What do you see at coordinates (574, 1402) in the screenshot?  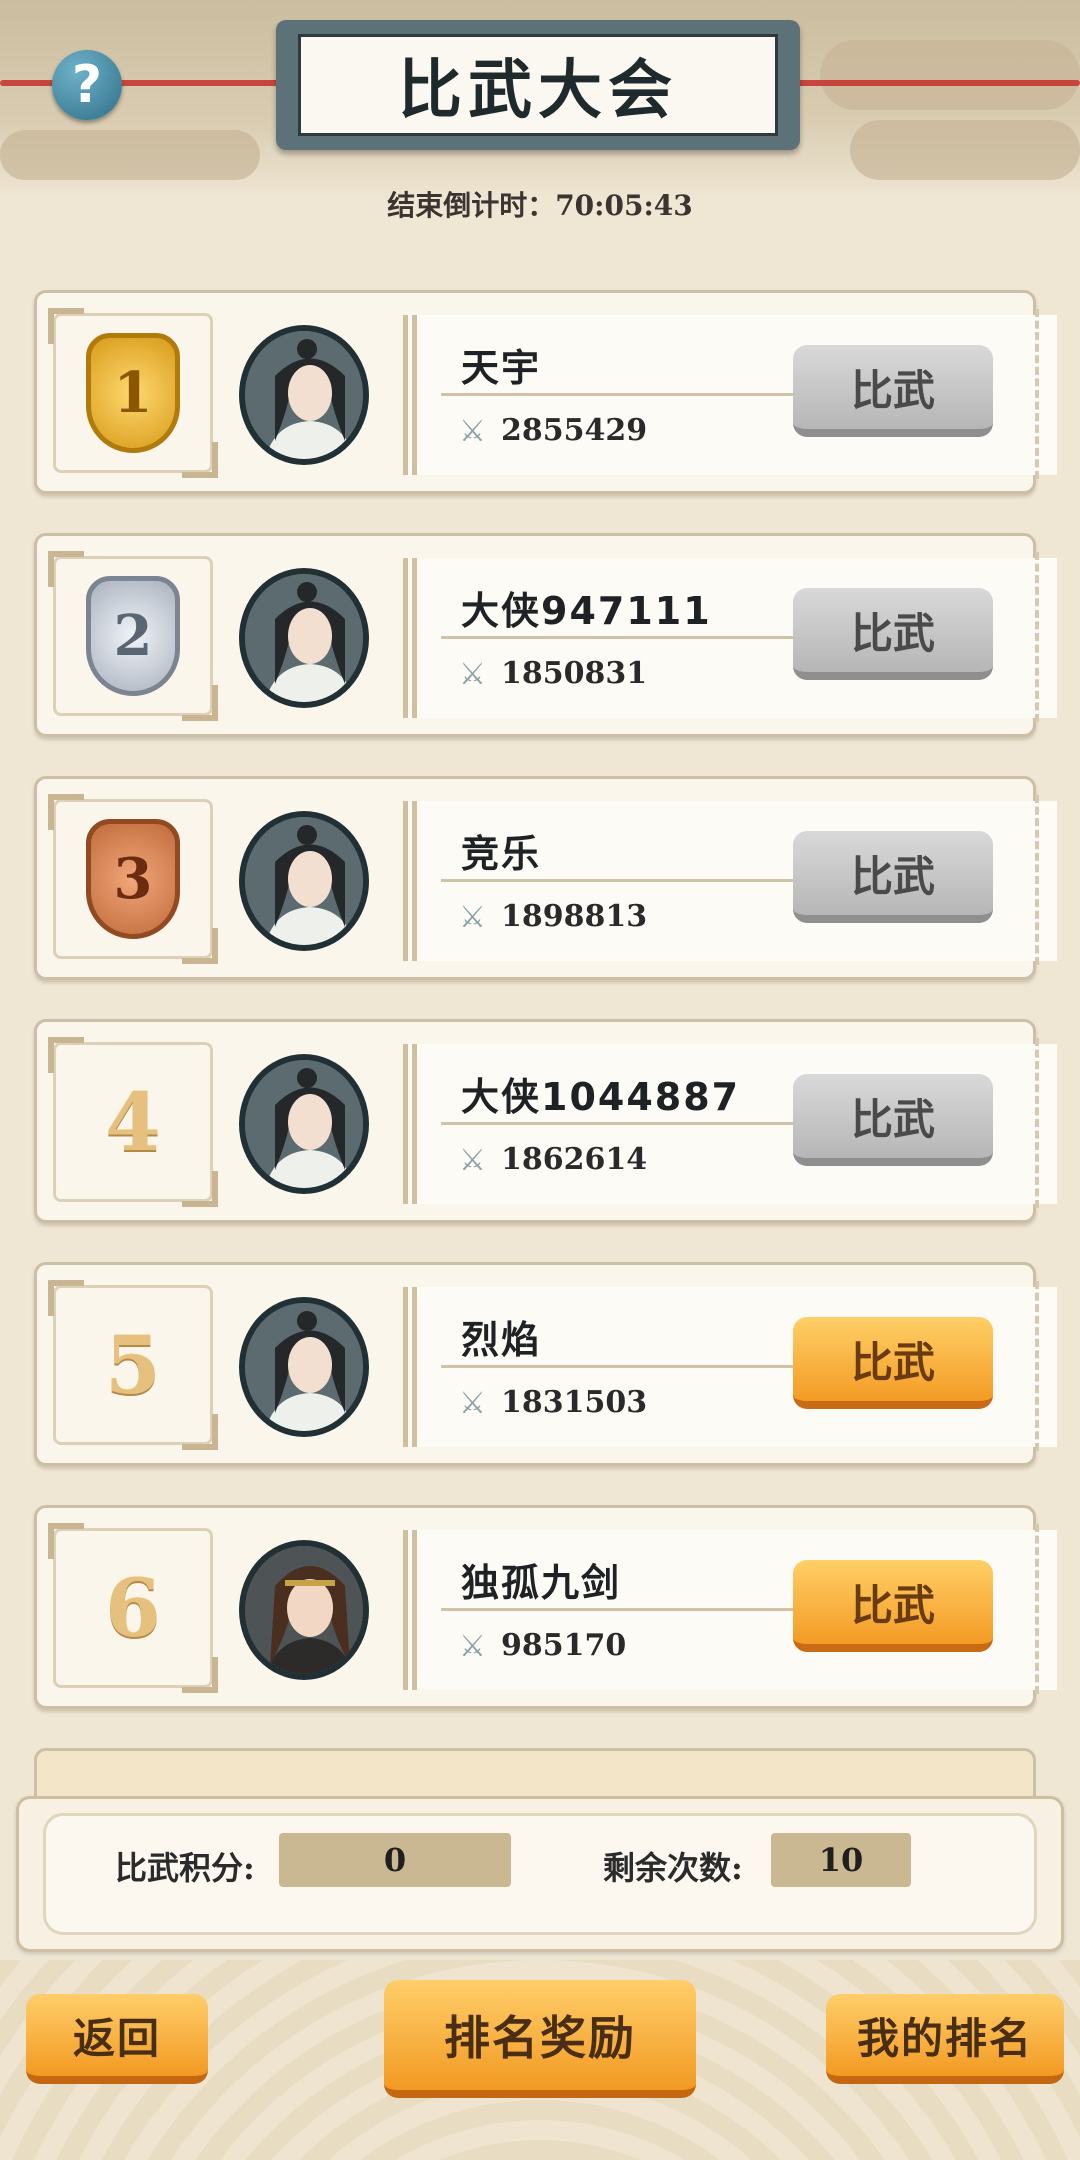 I see `combat-power: 1831503` at bounding box center [574, 1402].